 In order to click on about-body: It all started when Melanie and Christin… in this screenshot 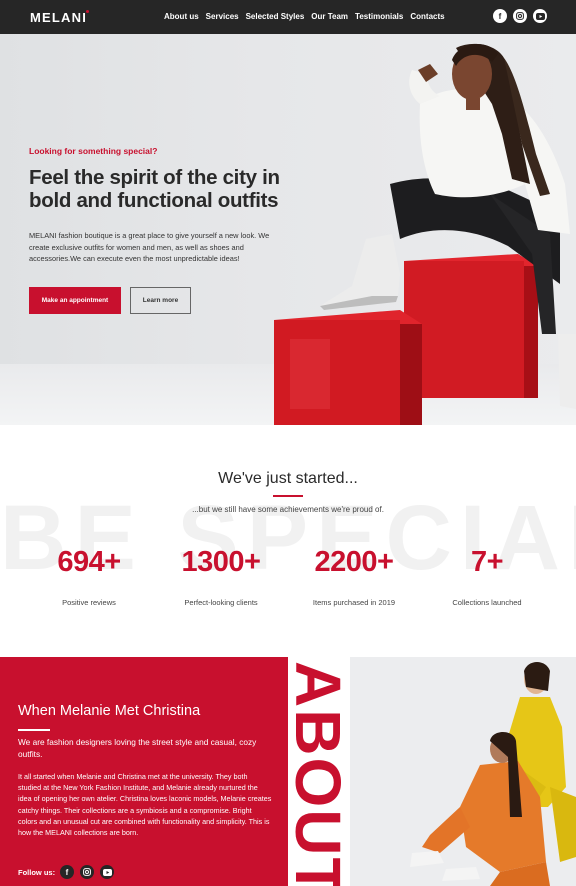, I will do `click(145, 805)`.